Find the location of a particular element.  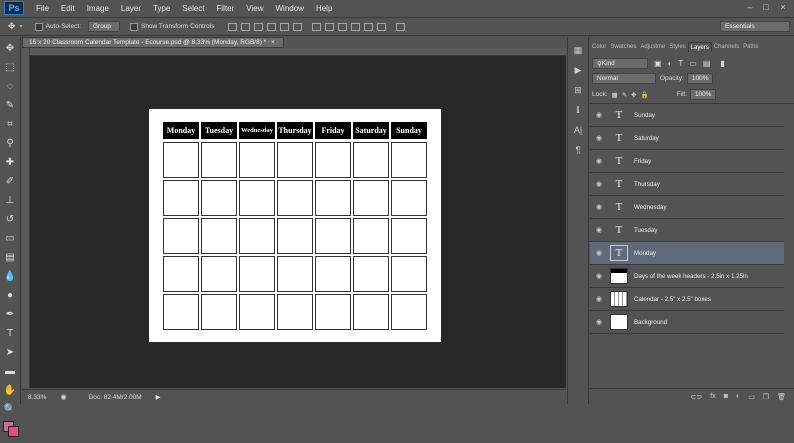

auto-select-checkbox is located at coordinates (38, 26).